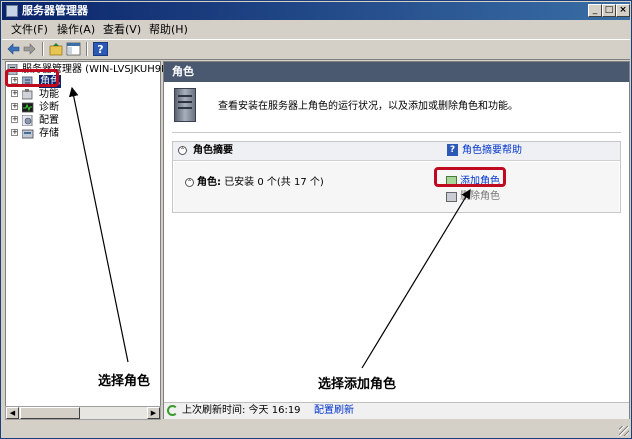 The height and width of the screenshot is (439, 632). Describe the element at coordinates (189, 182) in the screenshot. I see `collapse-roles-icon: ⌃` at that location.